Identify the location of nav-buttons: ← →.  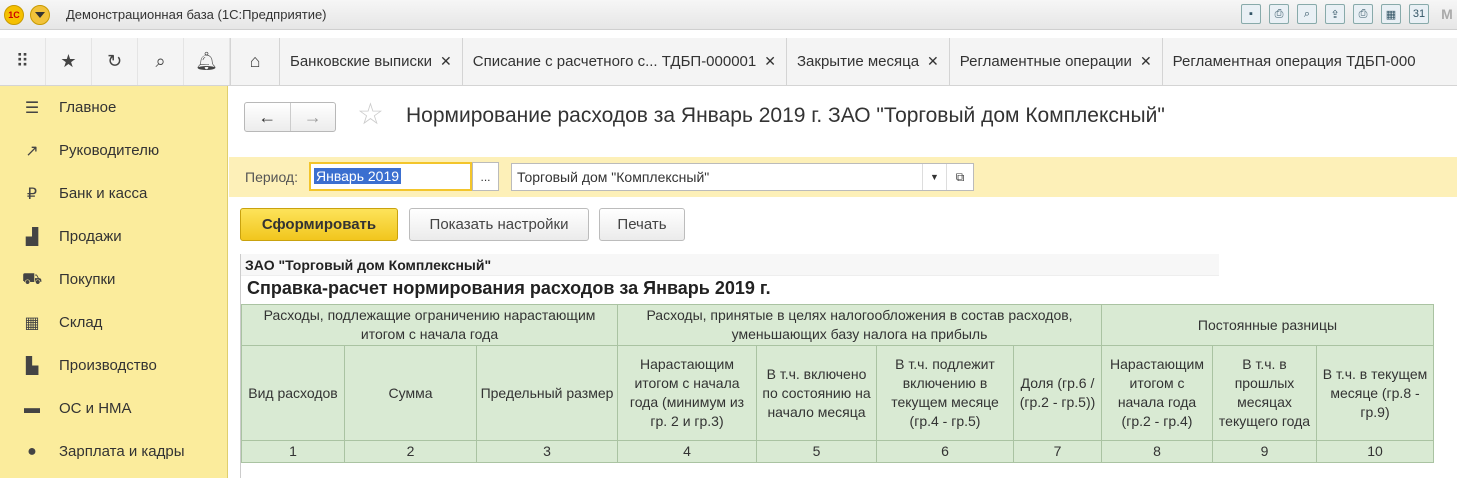
(290, 117).